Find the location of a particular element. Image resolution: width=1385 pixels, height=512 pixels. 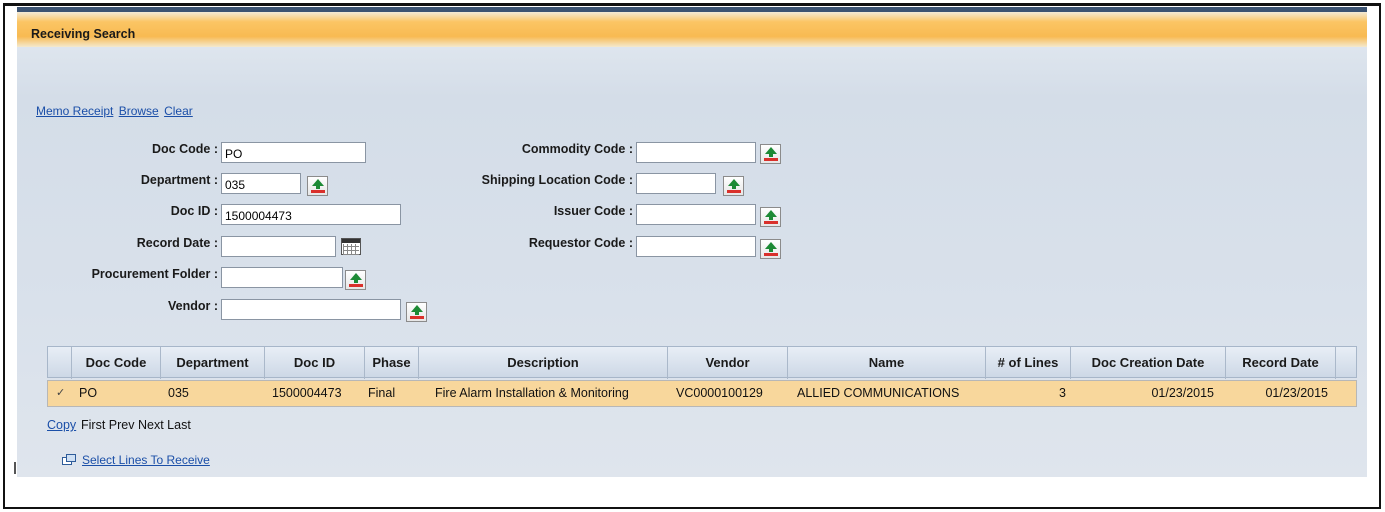

commodity-code-input is located at coordinates (696, 152).